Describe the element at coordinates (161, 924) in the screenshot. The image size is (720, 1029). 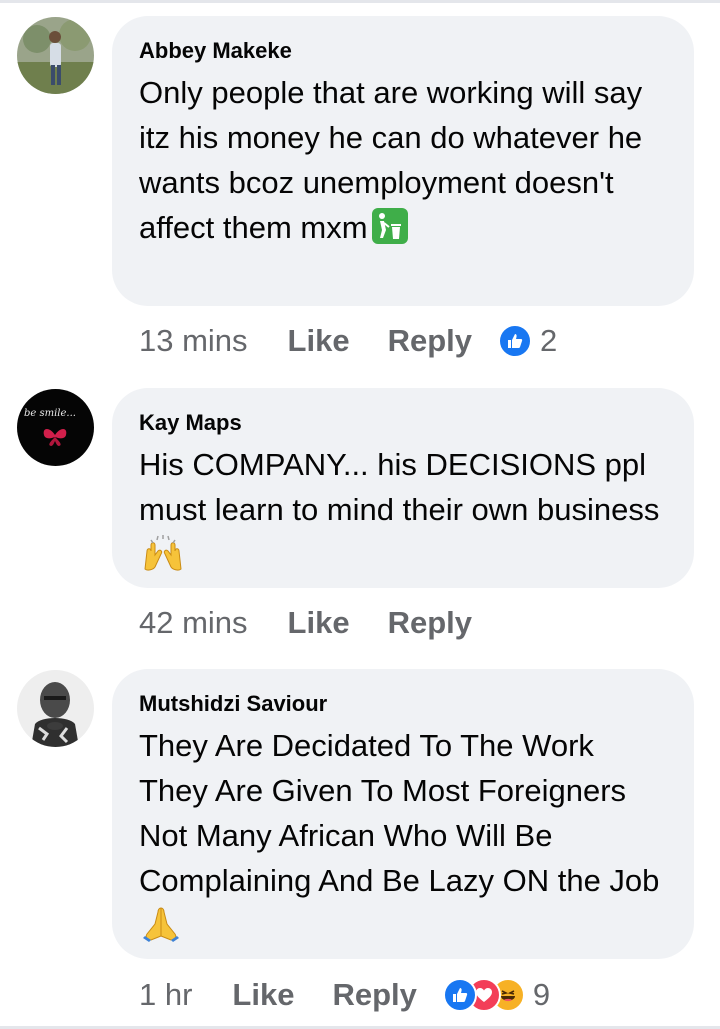
I see `folded-hands-emoji-icon` at that location.